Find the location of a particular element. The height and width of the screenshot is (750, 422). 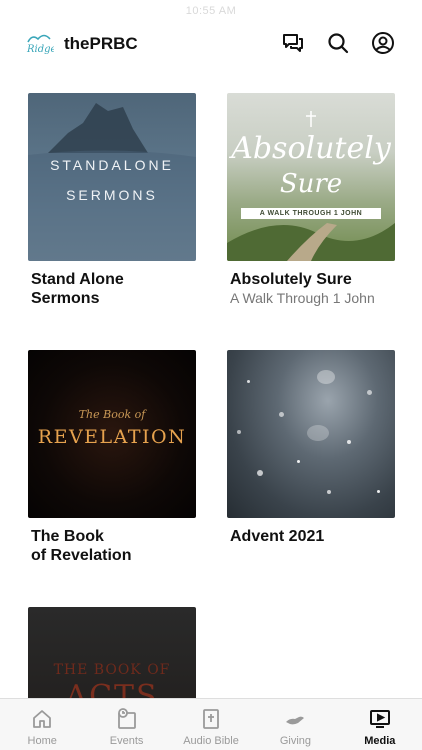

tab-label: Events is located at coordinates (126, 741).